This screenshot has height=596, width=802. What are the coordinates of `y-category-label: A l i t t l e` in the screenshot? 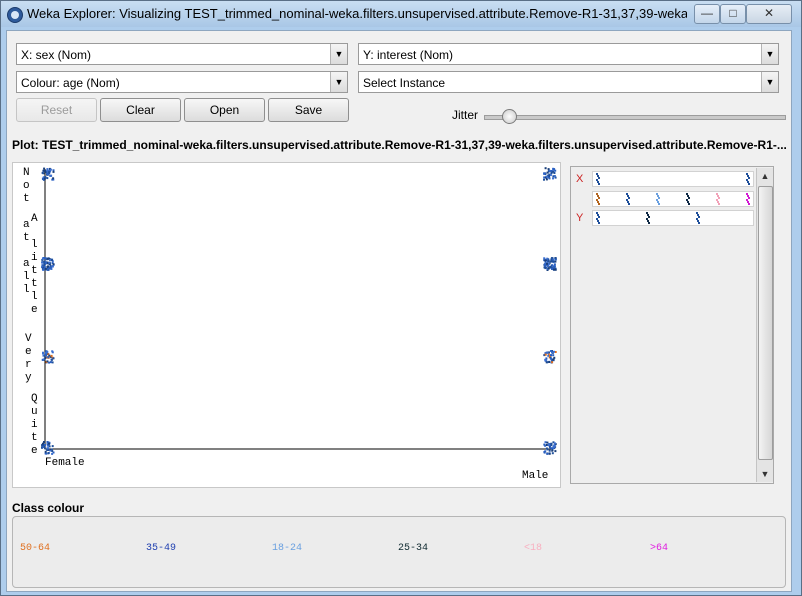 It's located at (34, 264).